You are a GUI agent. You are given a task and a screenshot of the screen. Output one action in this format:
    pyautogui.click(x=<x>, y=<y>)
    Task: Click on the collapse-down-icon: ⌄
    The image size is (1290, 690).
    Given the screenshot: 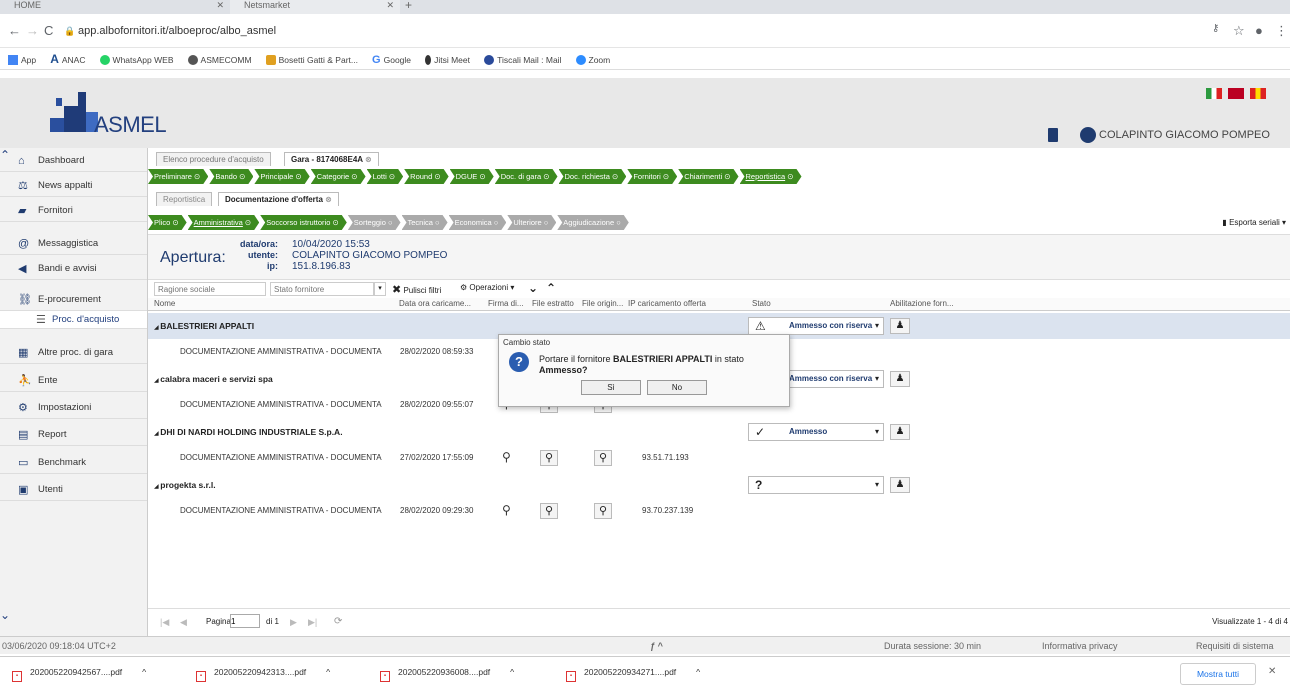 What is the action you would take?
    pyautogui.click(x=5, y=618)
    